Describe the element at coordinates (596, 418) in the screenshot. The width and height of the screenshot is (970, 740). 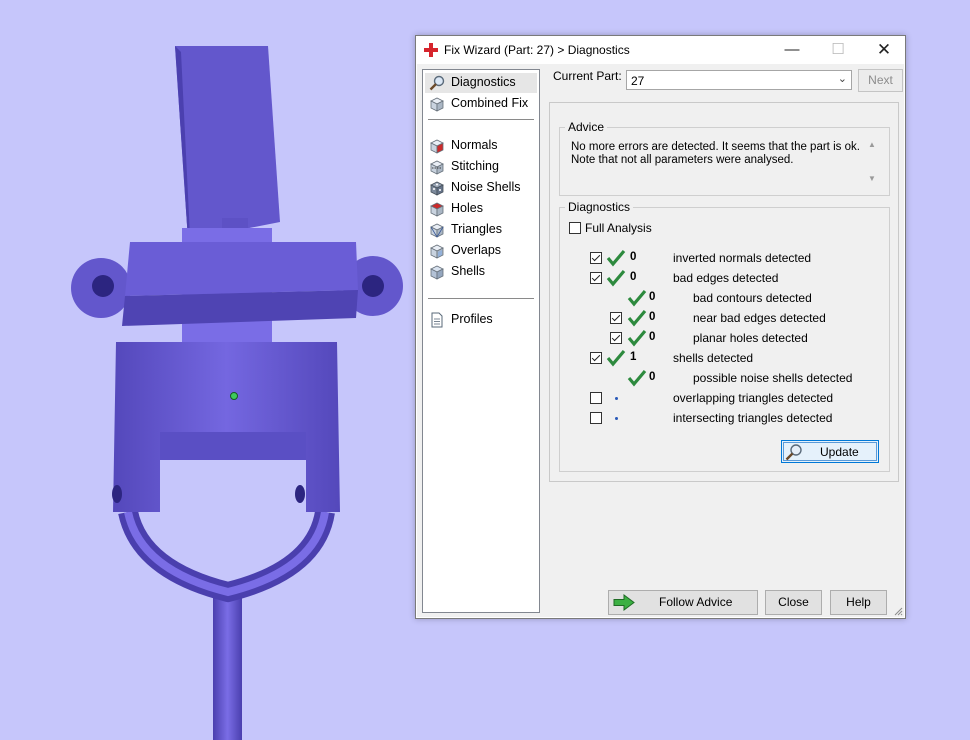
I see `intersecting-triangles-checkbox` at that location.